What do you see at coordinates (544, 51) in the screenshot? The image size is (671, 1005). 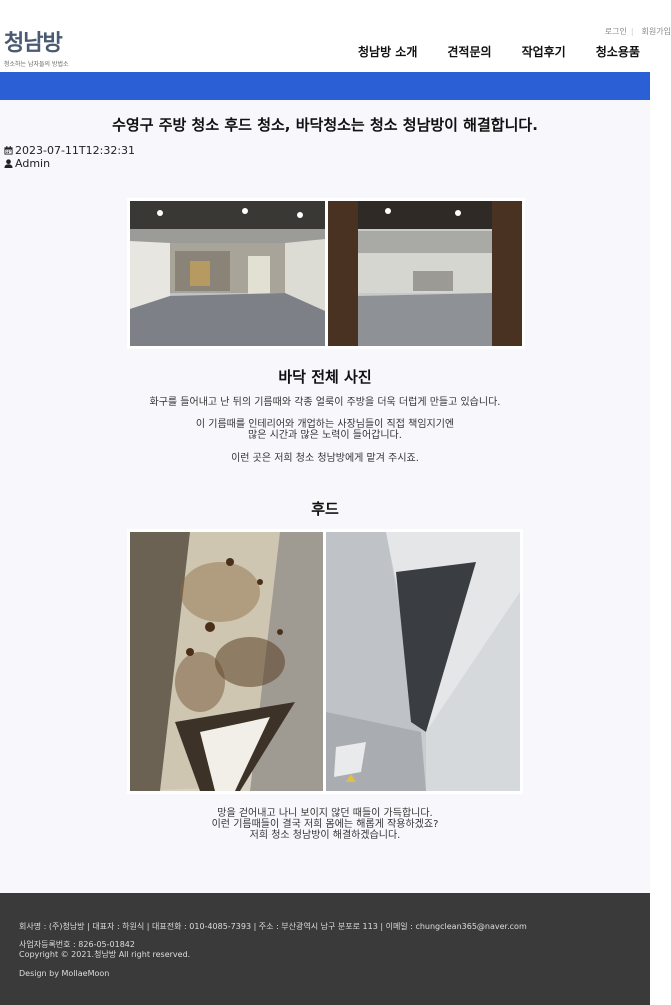 I see `nav-reviews: 작업후기` at bounding box center [544, 51].